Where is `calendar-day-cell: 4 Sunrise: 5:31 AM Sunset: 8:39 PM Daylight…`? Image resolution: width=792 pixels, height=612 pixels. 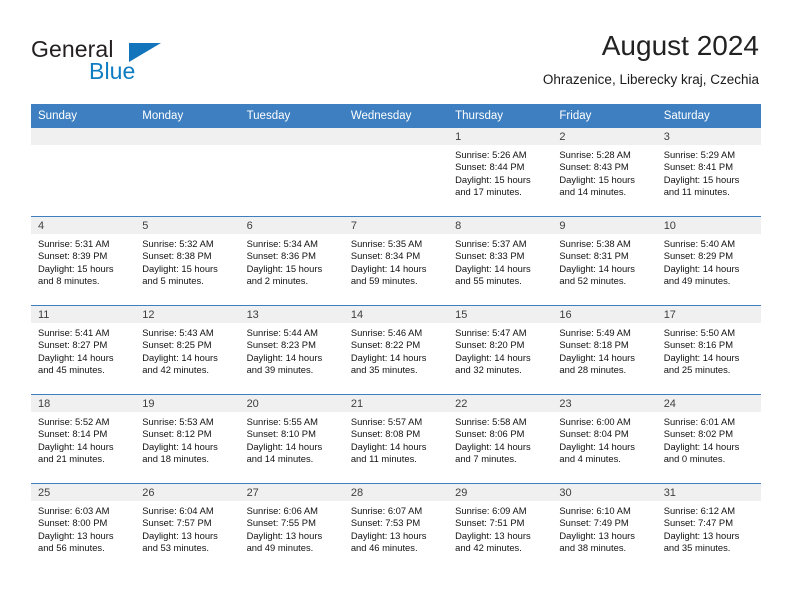
calendar-day-cell: 4 Sunrise: 5:31 AM Sunset: 8:39 PM Daylight… is located at coordinates (83, 261).